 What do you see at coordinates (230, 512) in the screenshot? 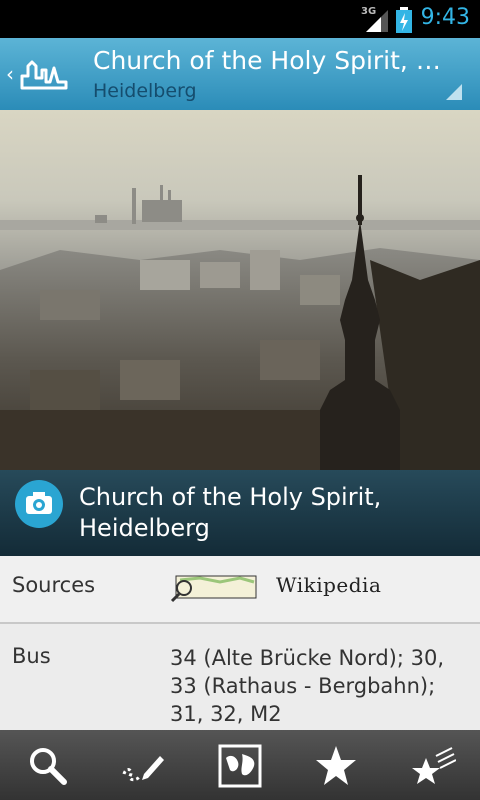
I see `photo-caption: Church of the Holy Spirit, Heidelberg` at bounding box center [230, 512].